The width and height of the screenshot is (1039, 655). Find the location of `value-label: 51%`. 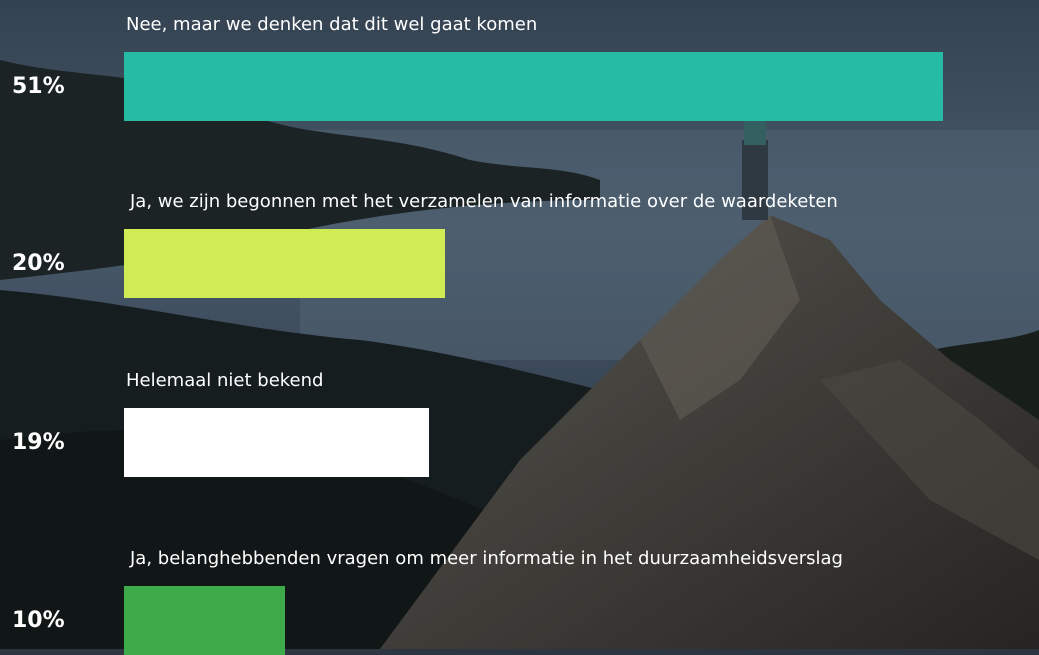

value-label: 51% is located at coordinates (38, 86).